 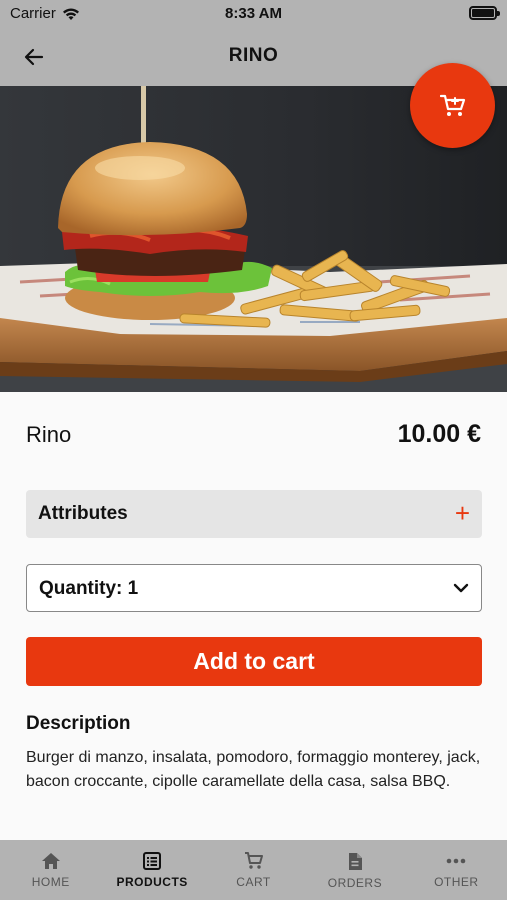 What do you see at coordinates (49, 434) in the screenshot?
I see `product-name: Rino` at bounding box center [49, 434].